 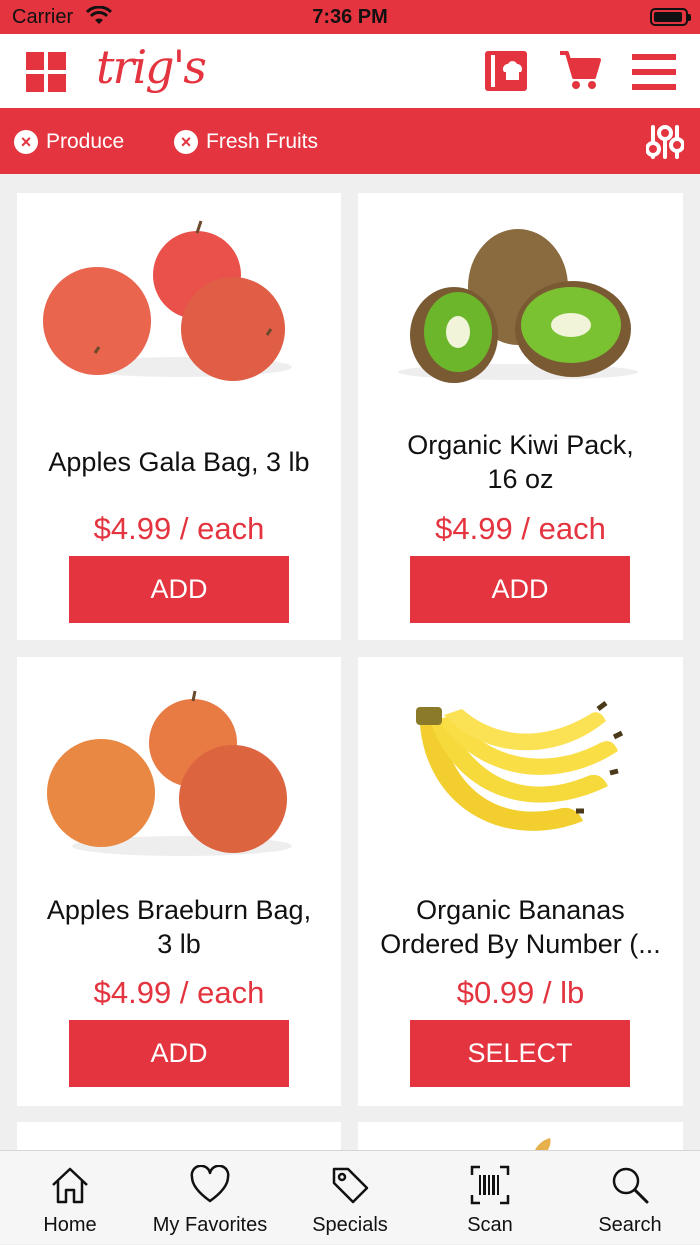 I want to click on tab-label: Search, so click(x=630, y=1225).